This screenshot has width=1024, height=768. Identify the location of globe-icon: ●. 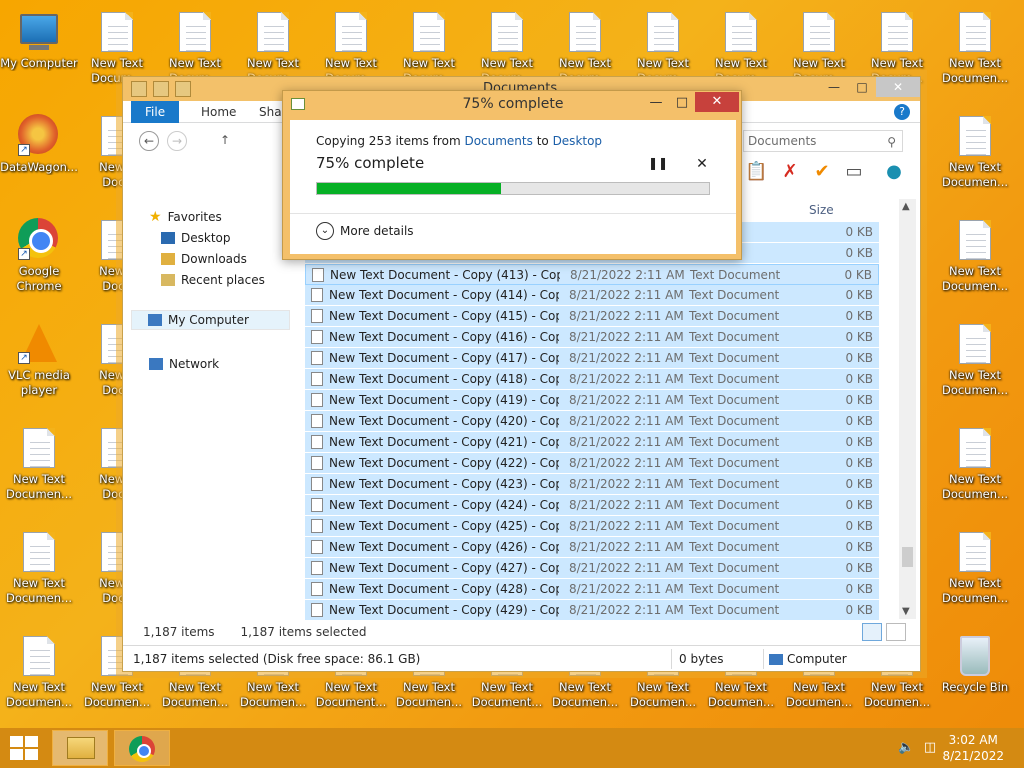
(894, 172).